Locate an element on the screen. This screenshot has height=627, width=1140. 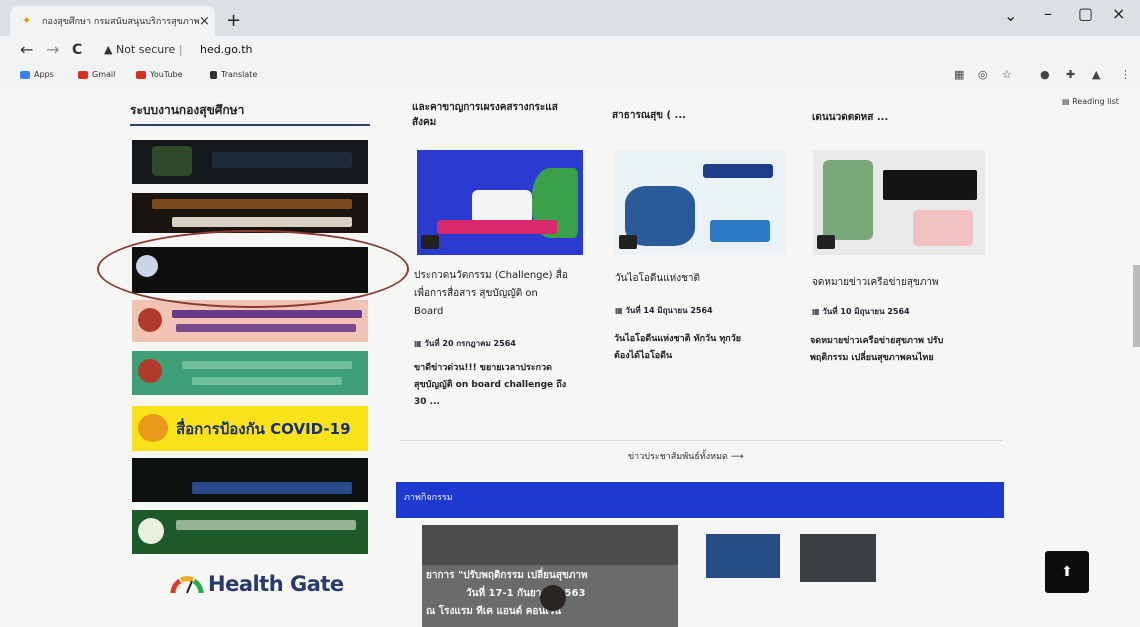
bookmark-translate: Translate is located at coordinates (233, 74).